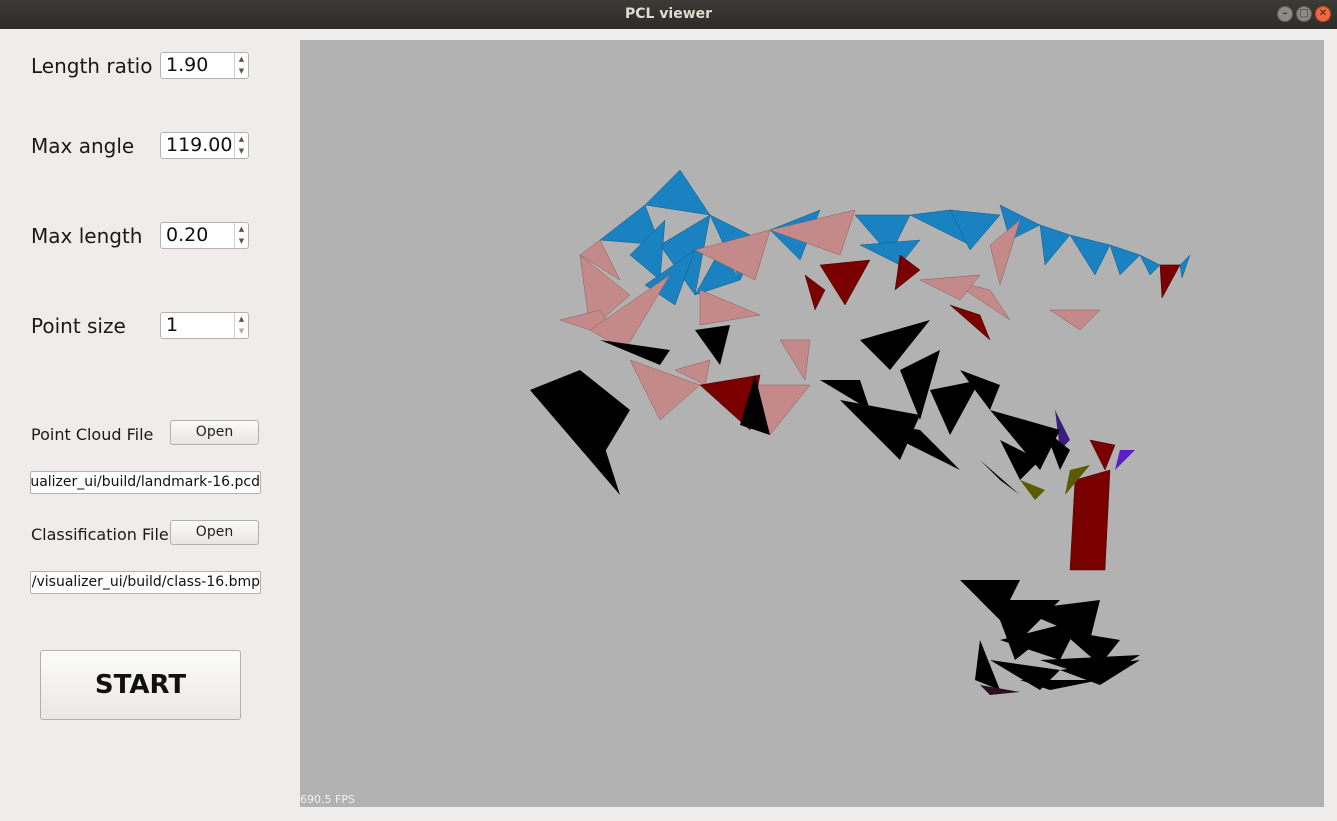  Describe the element at coordinates (83, 146) in the screenshot. I see `max-angle-label: Max angle` at that location.